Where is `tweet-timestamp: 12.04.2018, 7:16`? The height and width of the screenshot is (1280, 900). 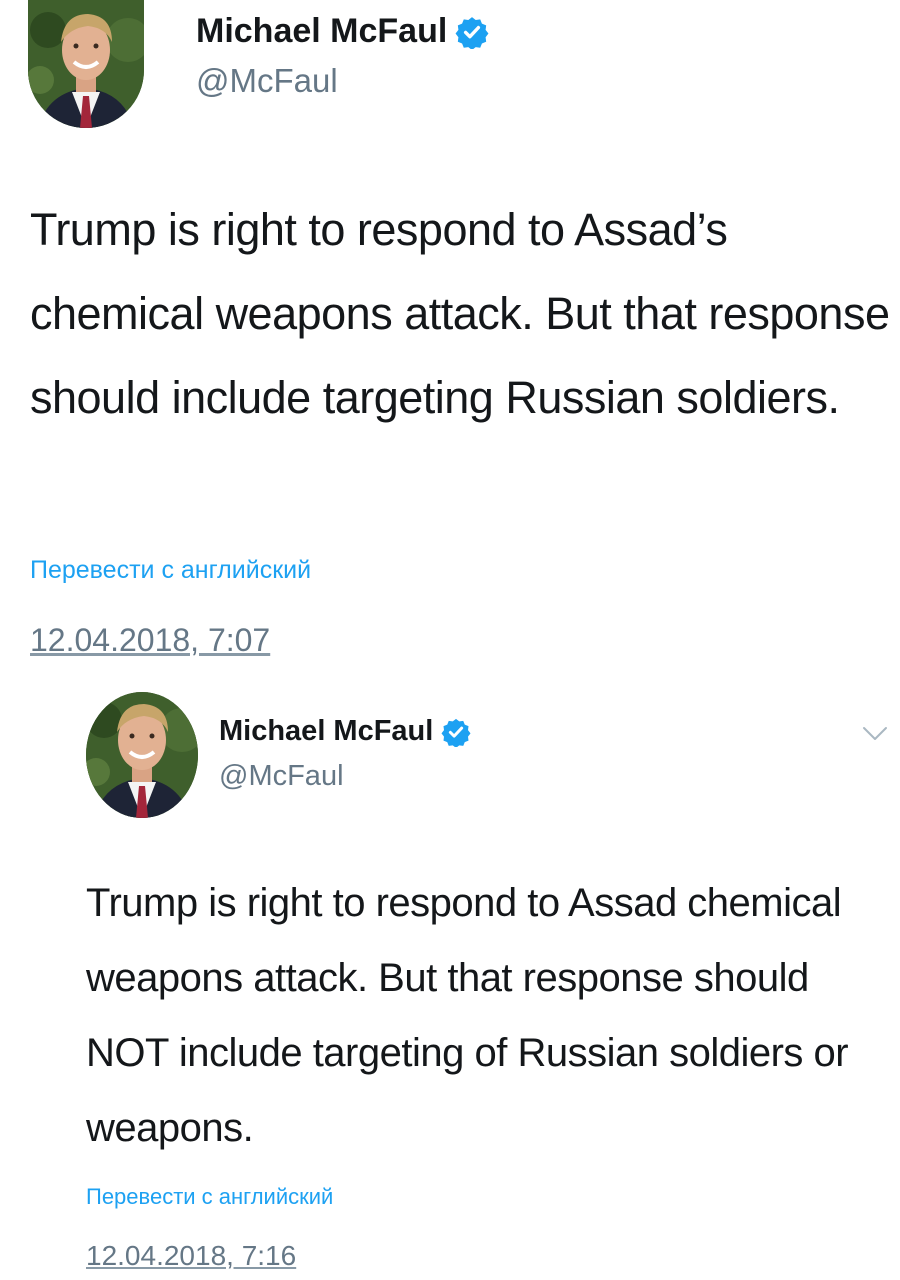
tweet-timestamp: 12.04.2018, 7:16 is located at coordinates (191, 1256).